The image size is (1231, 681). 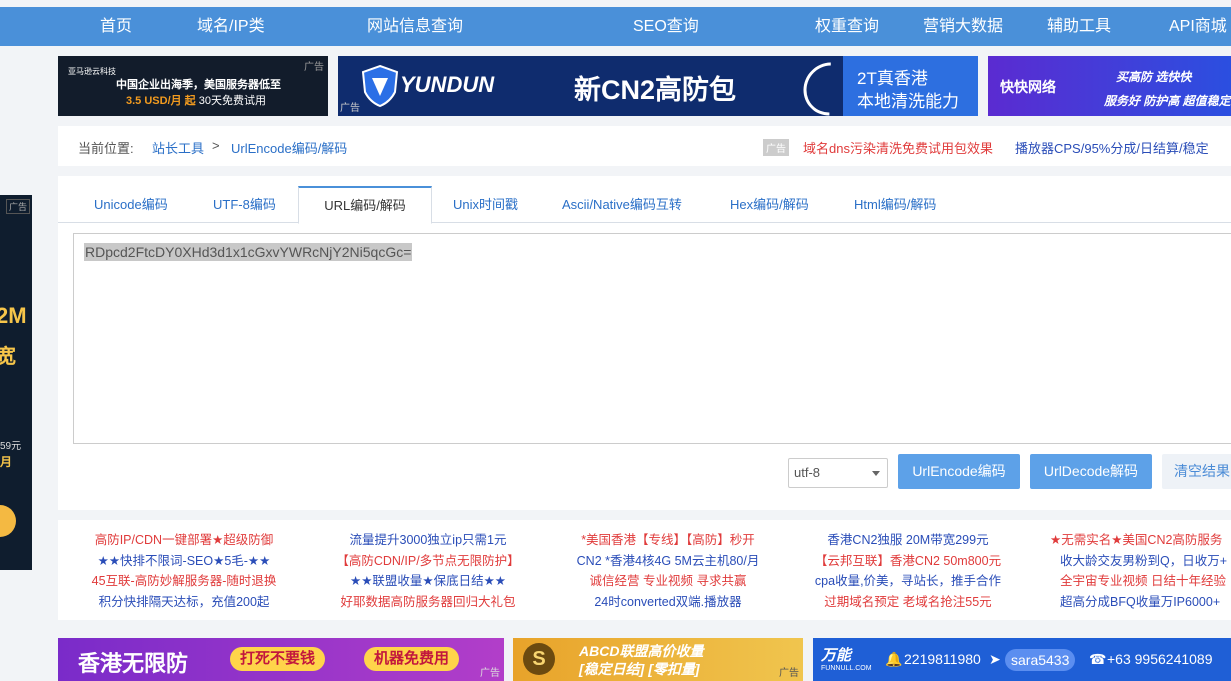 What do you see at coordinates (641, 651) in the screenshot?
I see `banner-abcd-line1: ABCD联盟高价收量` at bounding box center [641, 651].